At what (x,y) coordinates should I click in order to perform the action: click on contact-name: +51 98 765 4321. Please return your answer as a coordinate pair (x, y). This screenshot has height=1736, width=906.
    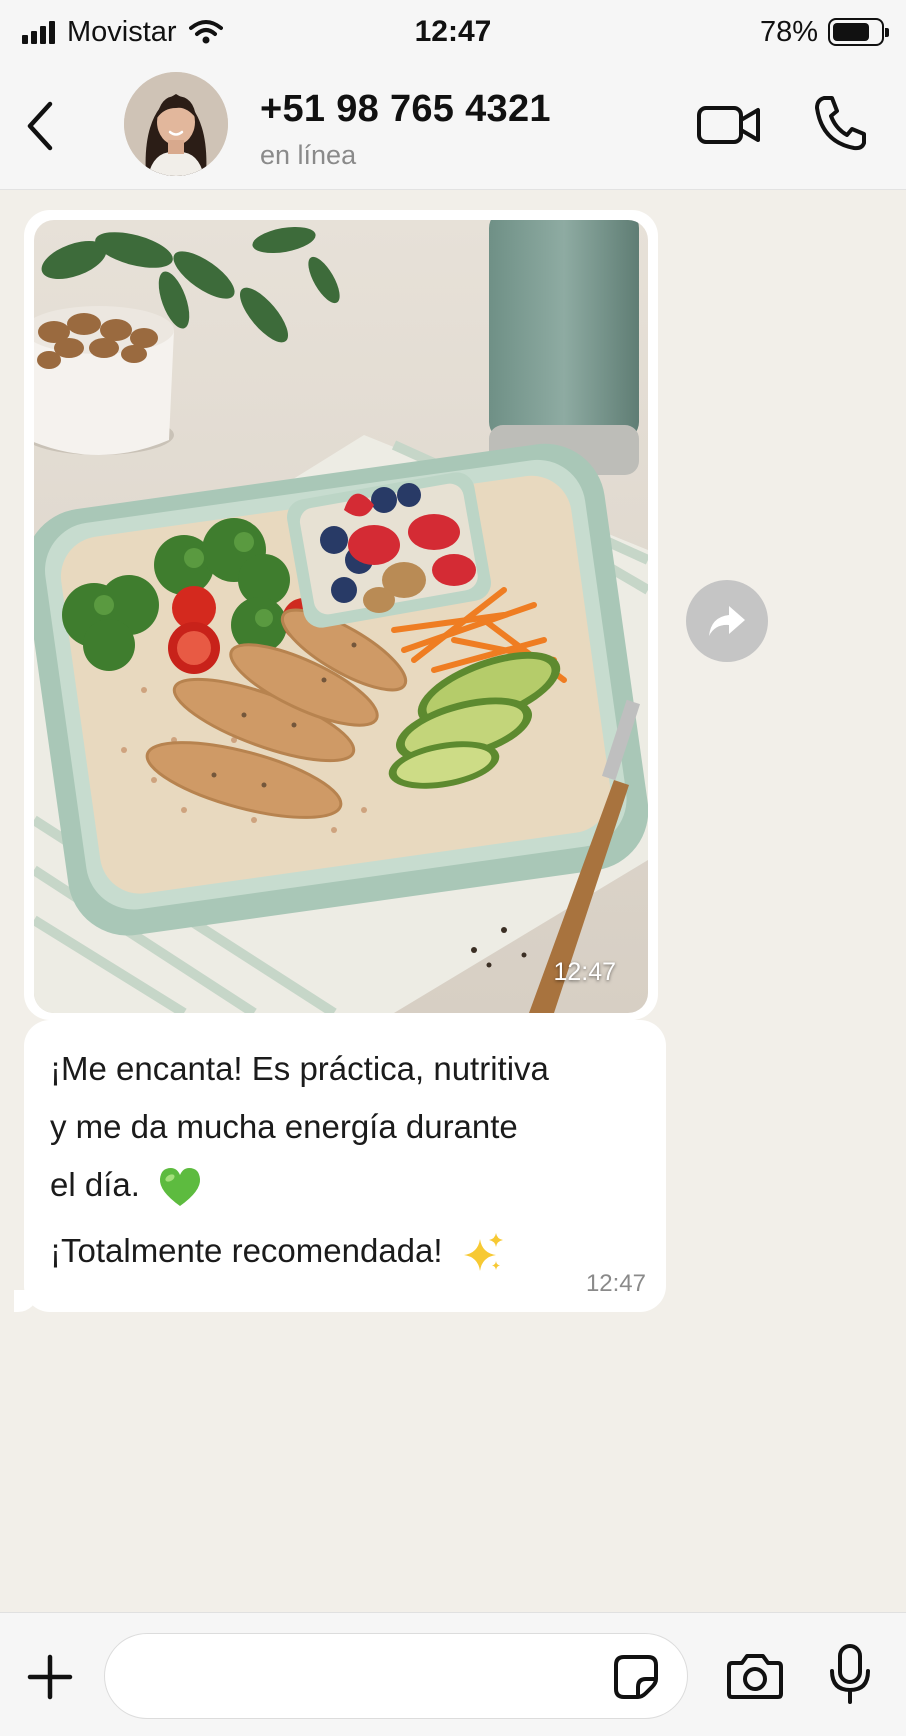
    Looking at the image, I should click on (405, 109).